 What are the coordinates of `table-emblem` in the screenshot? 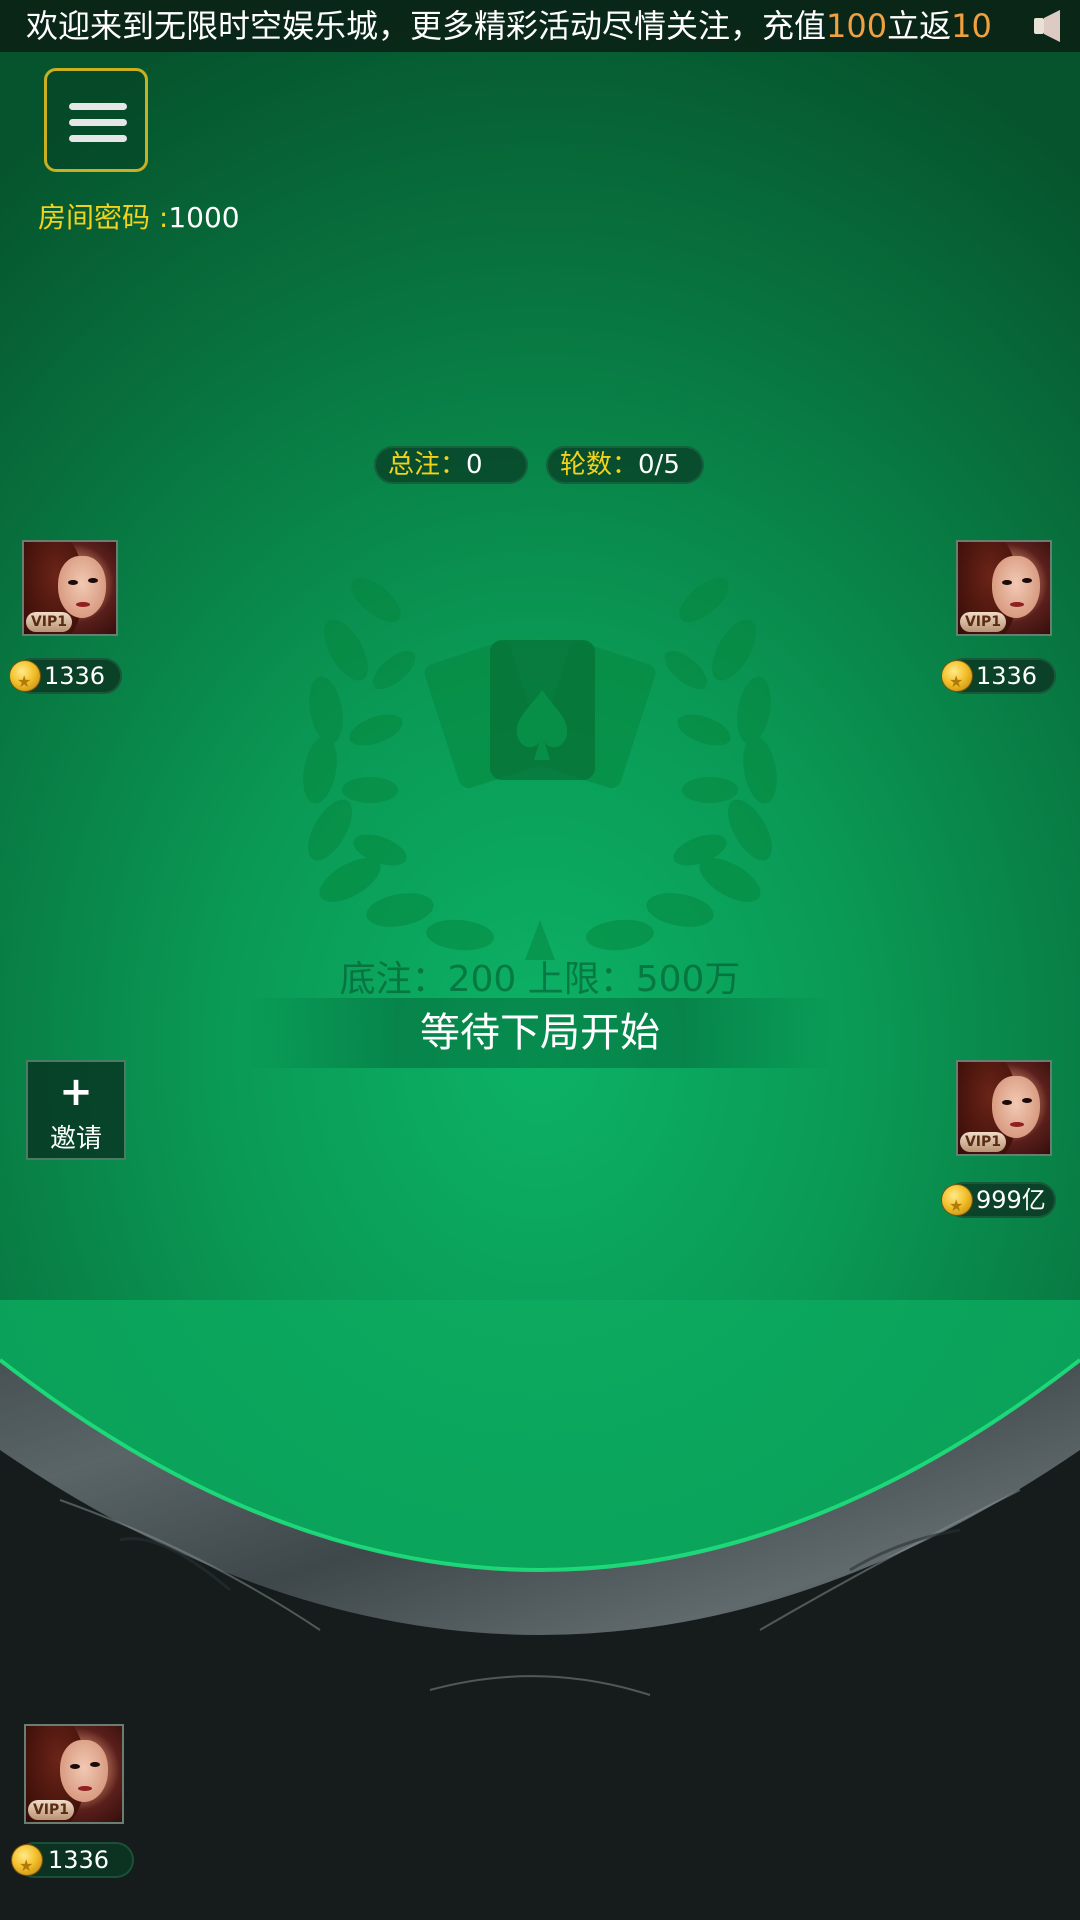 It's located at (540, 768).